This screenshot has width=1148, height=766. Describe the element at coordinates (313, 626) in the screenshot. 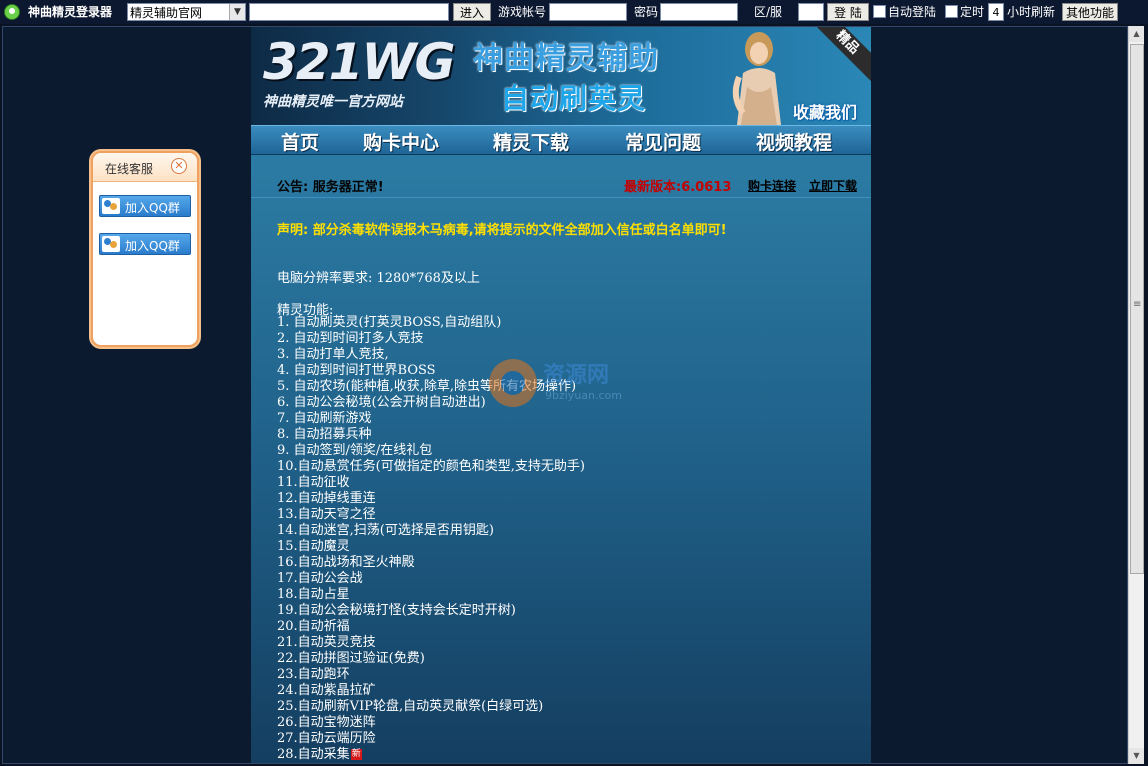

I see `feature-text: 20.自动祈福` at that location.